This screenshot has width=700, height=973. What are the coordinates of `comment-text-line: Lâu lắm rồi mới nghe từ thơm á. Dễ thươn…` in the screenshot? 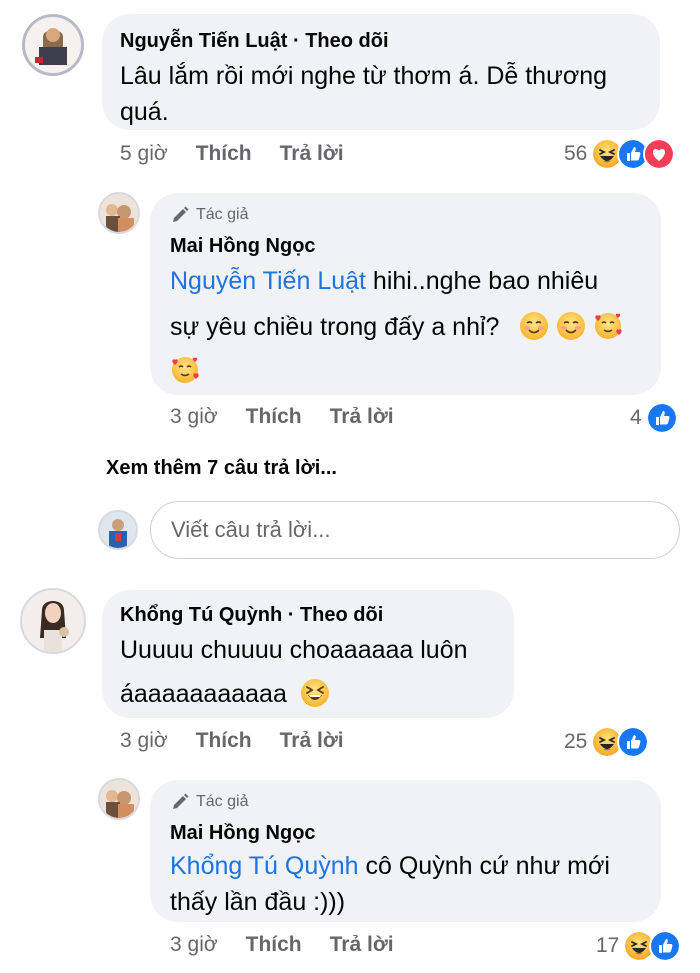 It's located at (364, 76).